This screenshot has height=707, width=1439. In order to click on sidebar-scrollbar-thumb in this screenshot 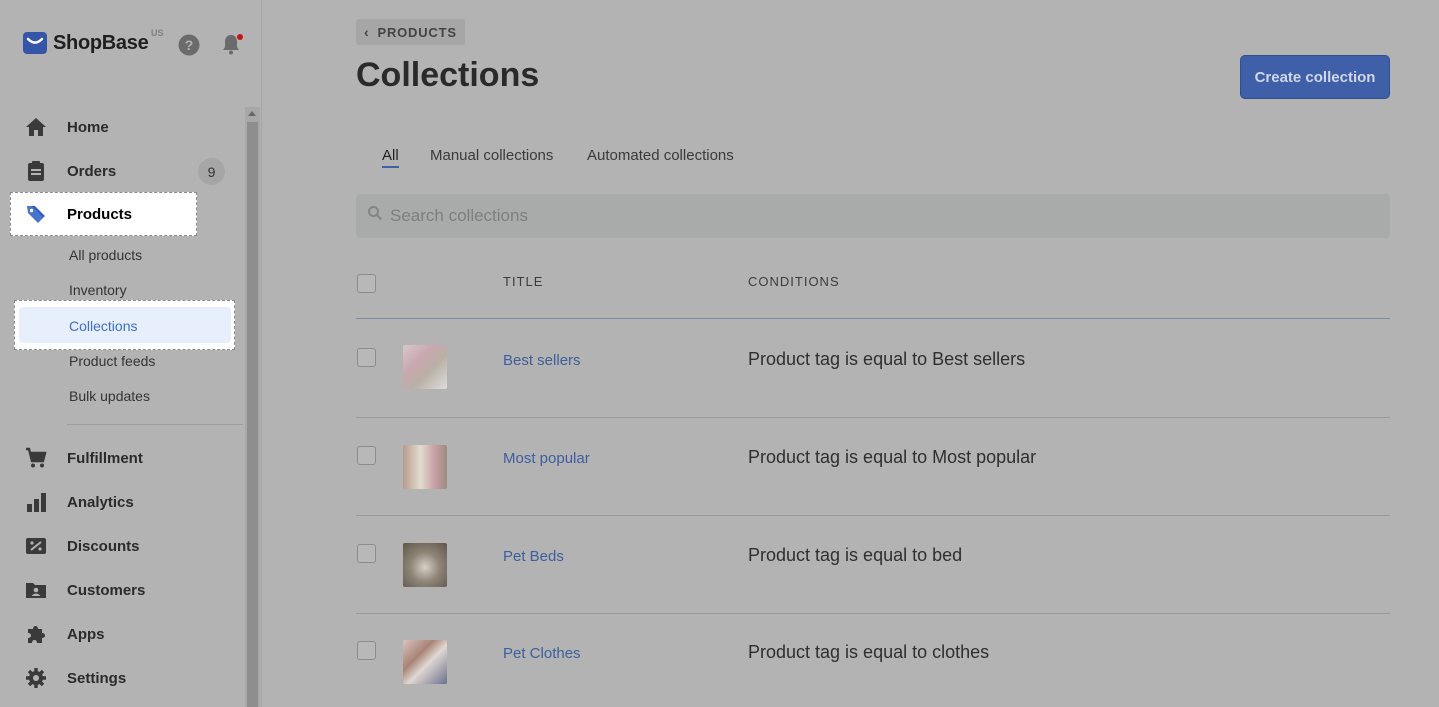, I will do `click(252, 414)`.